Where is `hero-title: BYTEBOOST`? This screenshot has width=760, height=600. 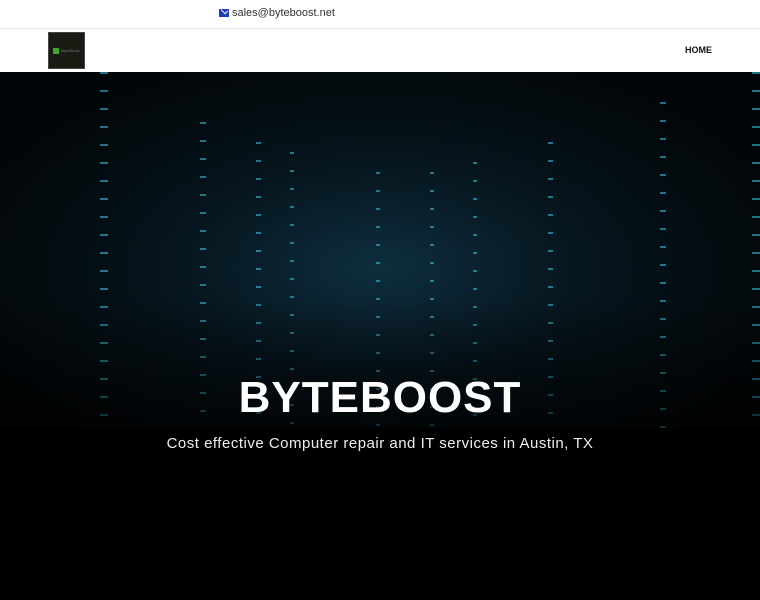 hero-title: BYTEBOOST is located at coordinates (380, 397).